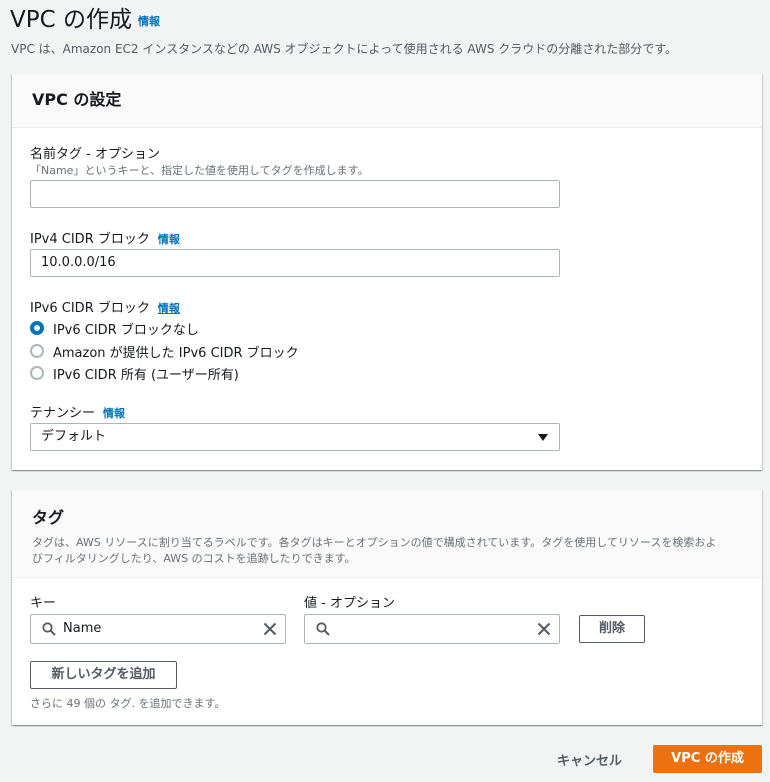 This screenshot has width=770, height=782. I want to click on ipv4-cidr-label: IPv4 CIDR ブロック 情報, so click(105, 237).